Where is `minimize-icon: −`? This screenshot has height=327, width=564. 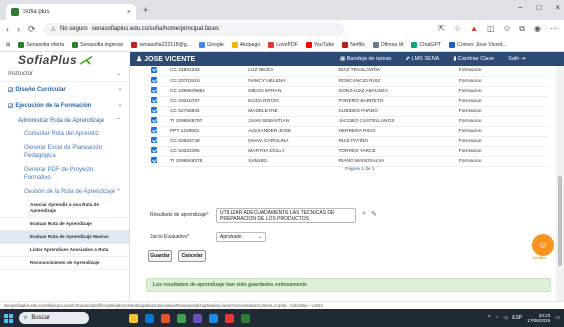
minimize-icon: − is located at coordinates (520, 7).